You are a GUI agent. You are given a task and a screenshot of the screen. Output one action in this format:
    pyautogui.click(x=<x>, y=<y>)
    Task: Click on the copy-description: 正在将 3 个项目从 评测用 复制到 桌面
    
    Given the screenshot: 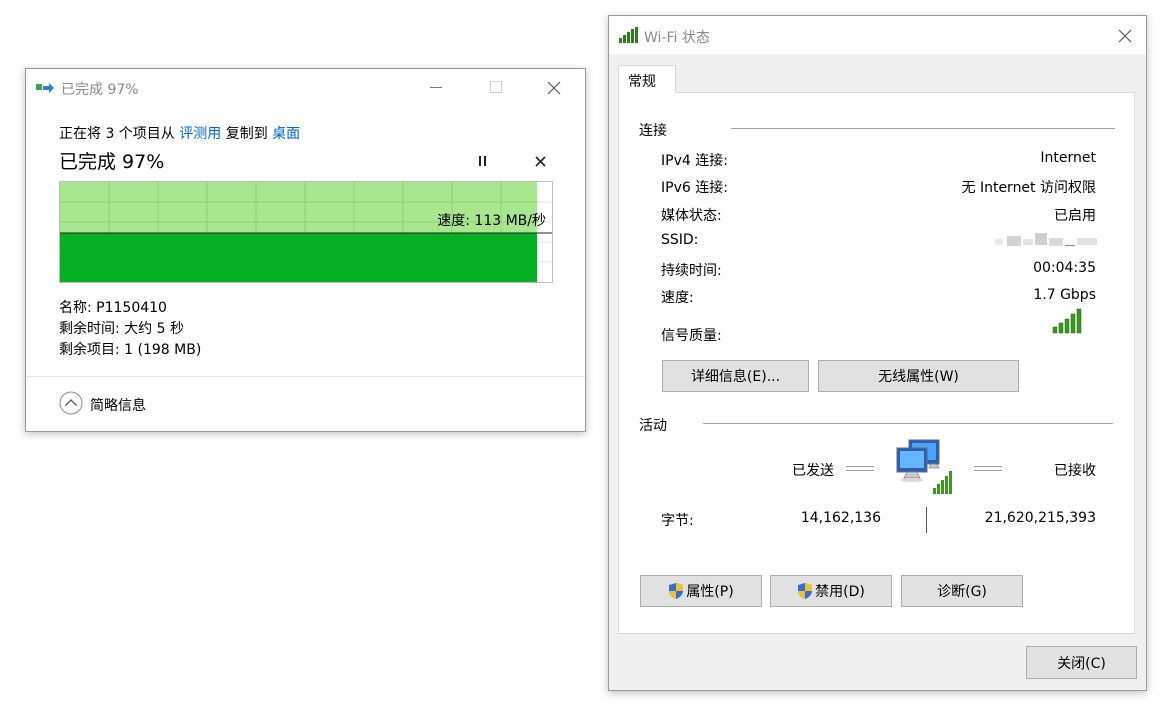 What is the action you would take?
    pyautogui.click(x=179, y=133)
    